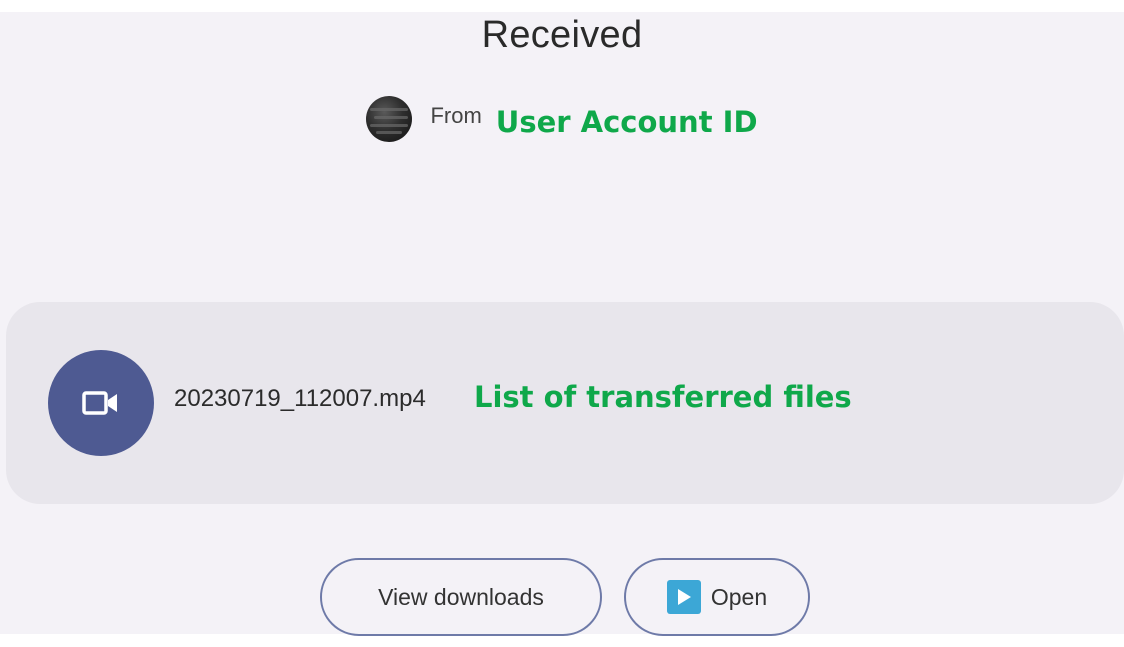 The width and height of the screenshot is (1124, 647). I want to click on view-downloads-label: View downloads, so click(461, 596).